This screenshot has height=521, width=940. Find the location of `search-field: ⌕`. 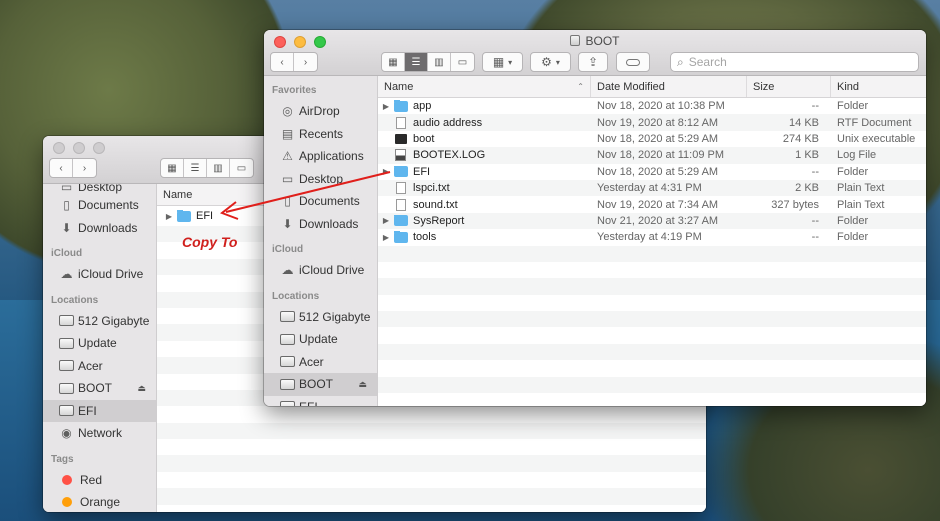

search-field: ⌕ is located at coordinates (794, 62).